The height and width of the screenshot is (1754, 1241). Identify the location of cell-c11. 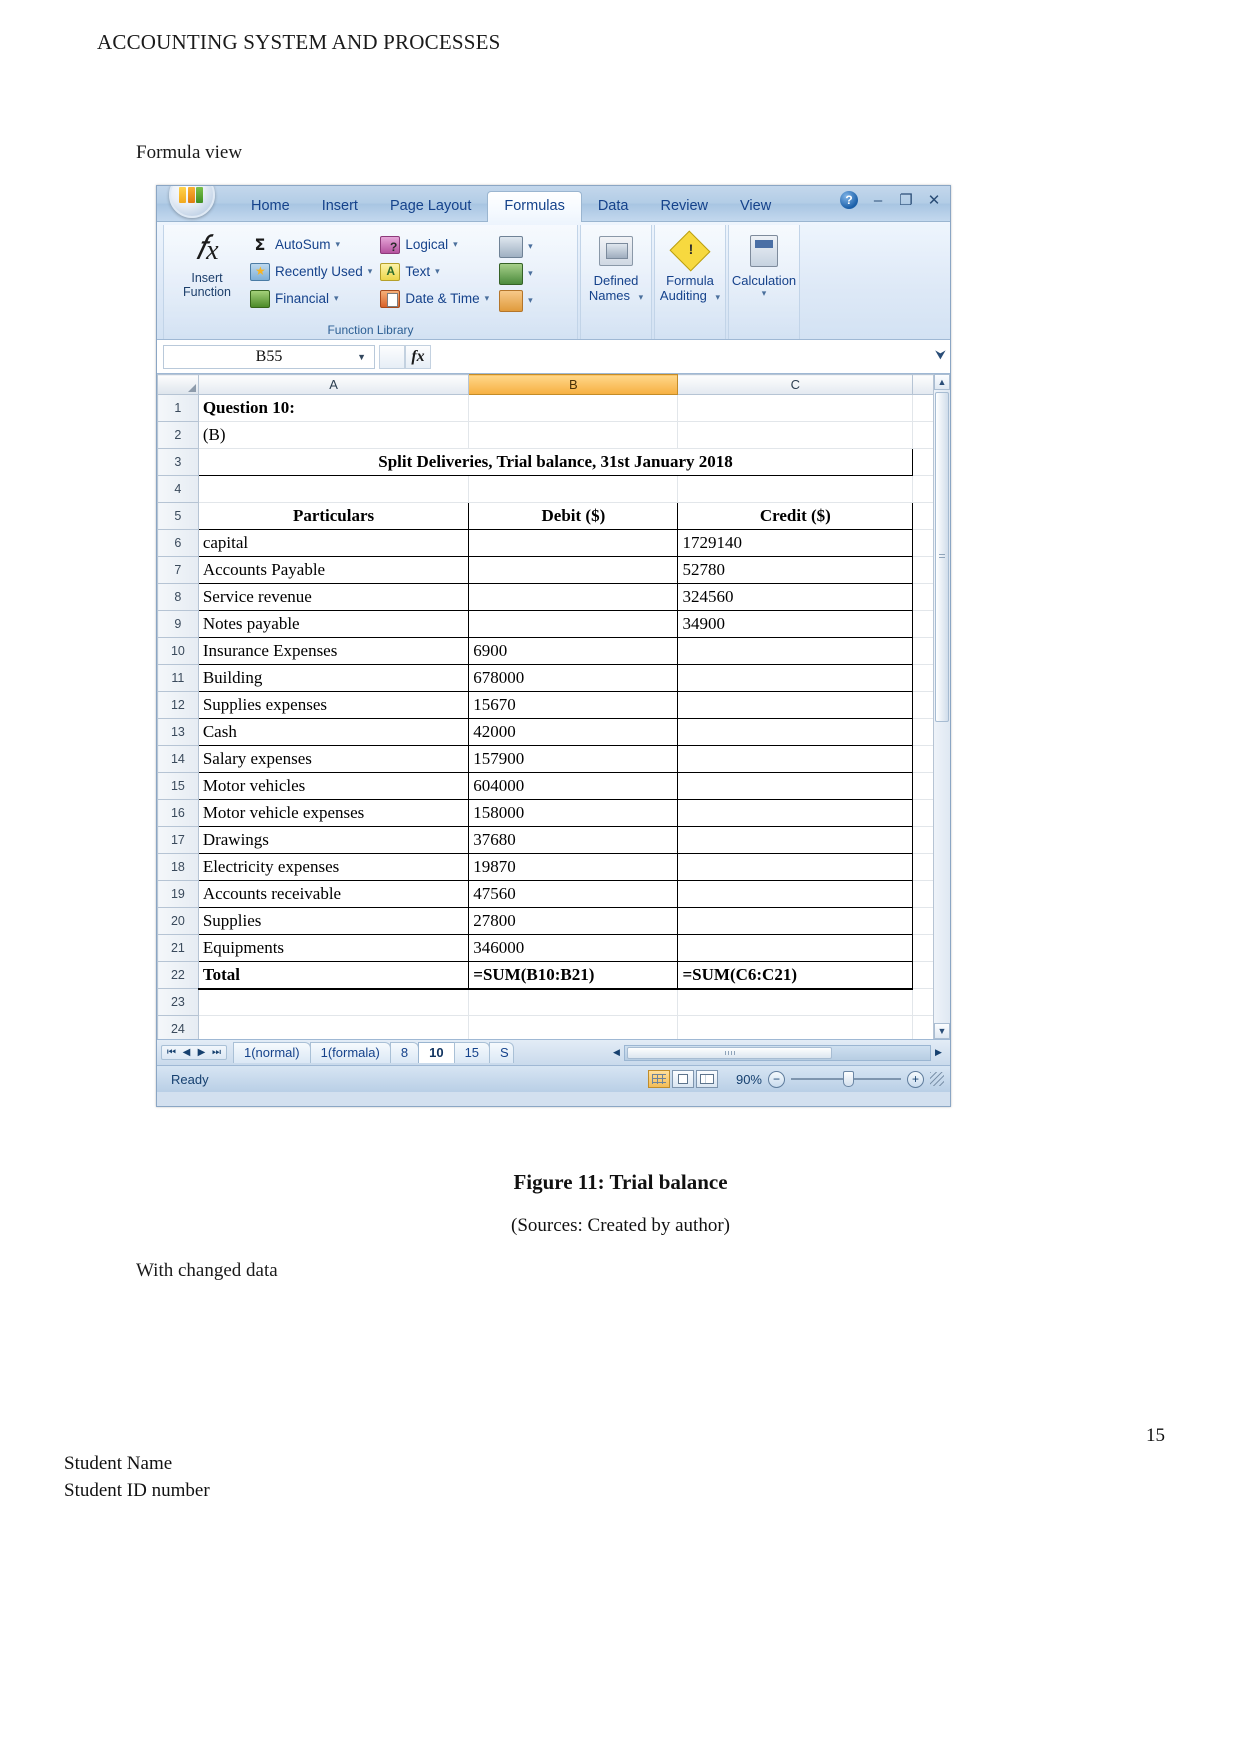
(795, 678).